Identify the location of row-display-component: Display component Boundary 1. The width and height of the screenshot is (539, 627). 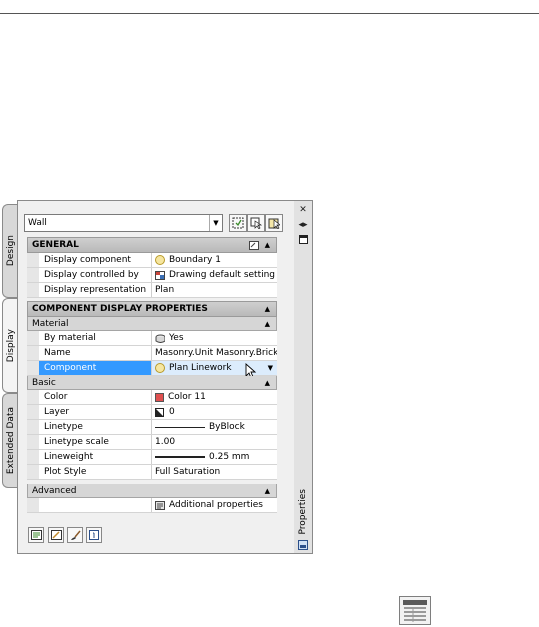
(152, 260).